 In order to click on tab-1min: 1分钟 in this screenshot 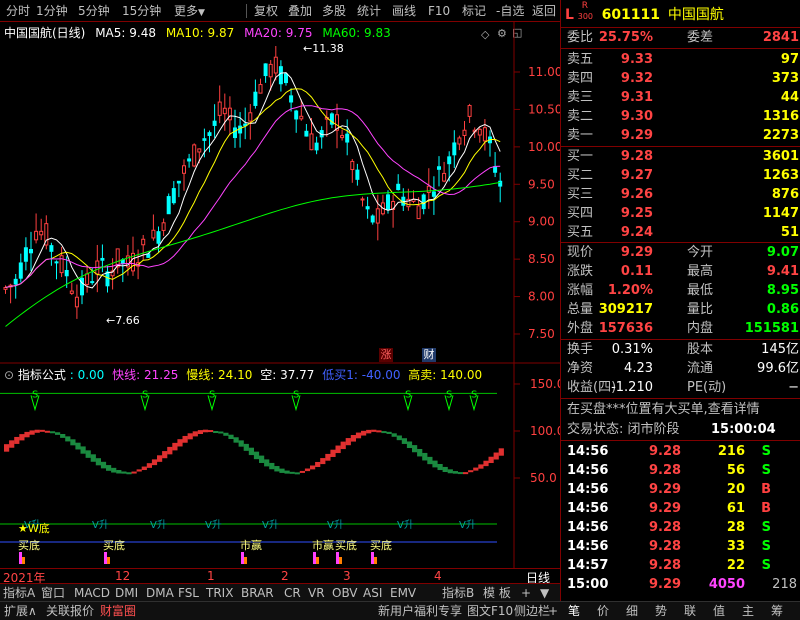, I will do `click(52, 11)`.